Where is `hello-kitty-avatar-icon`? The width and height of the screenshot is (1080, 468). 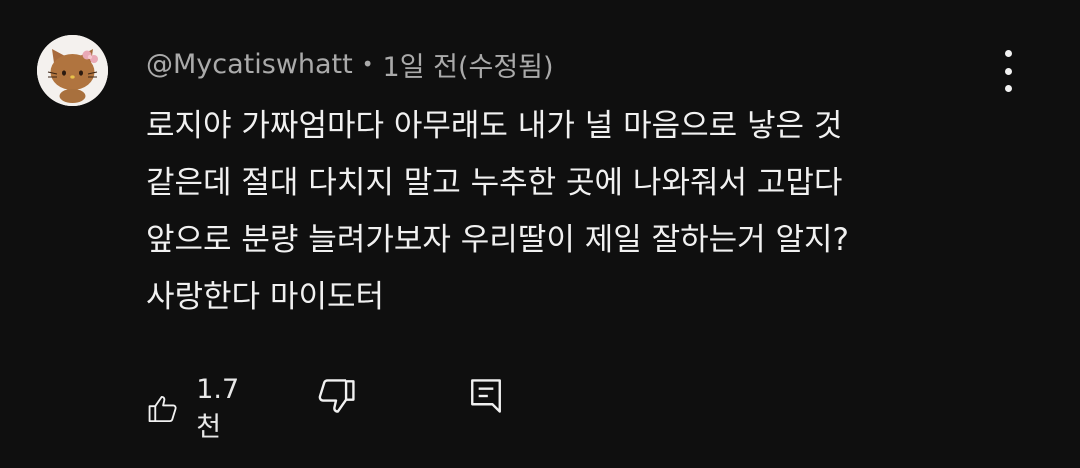
hello-kitty-avatar-icon is located at coordinates (72, 70).